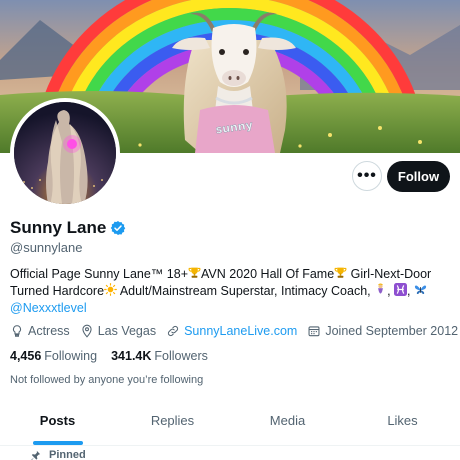 Image resolution: width=460 pixels, height=460 pixels. I want to click on more-icon: •••, so click(367, 175).